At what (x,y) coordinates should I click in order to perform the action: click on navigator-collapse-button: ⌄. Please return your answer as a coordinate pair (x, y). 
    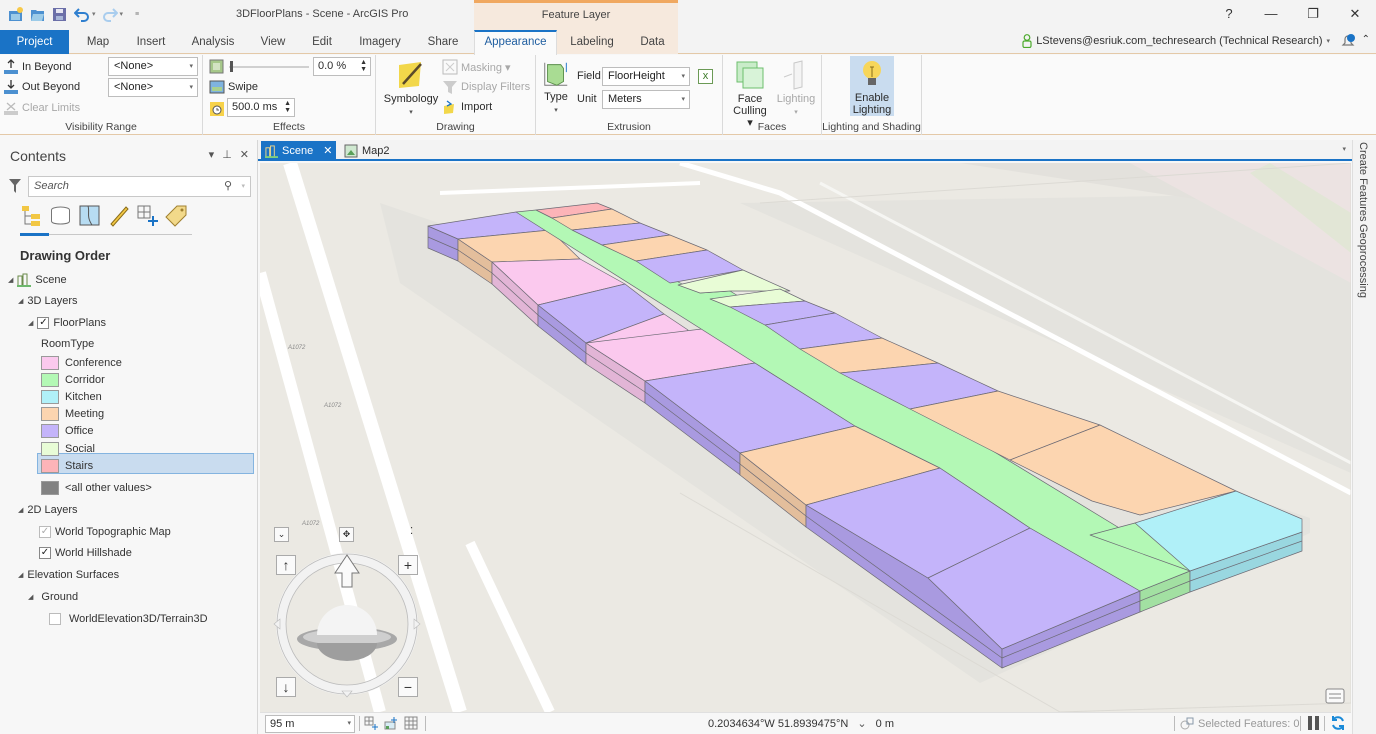
    Looking at the image, I should click on (281, 534).